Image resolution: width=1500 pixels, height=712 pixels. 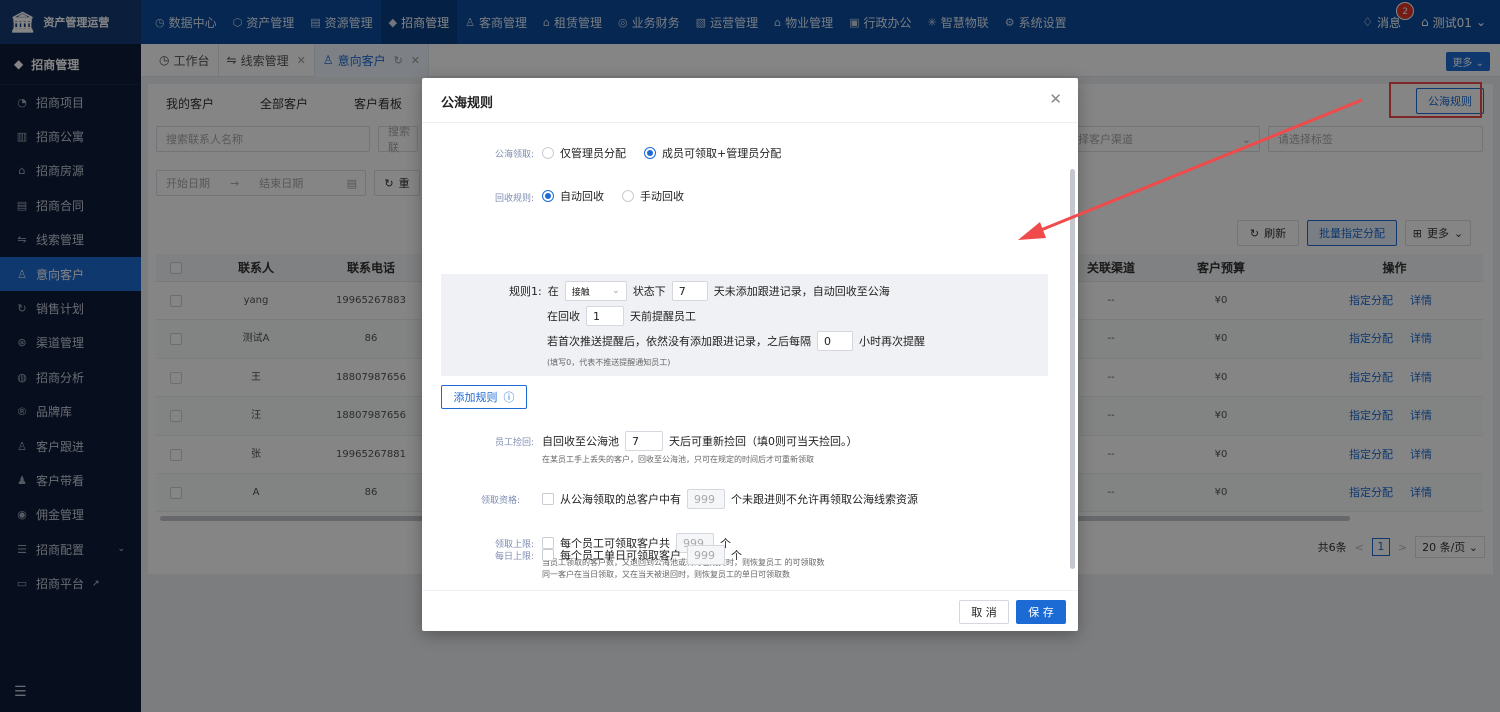 I want to click on annotation-arrow, so click(x=1190, y=169).